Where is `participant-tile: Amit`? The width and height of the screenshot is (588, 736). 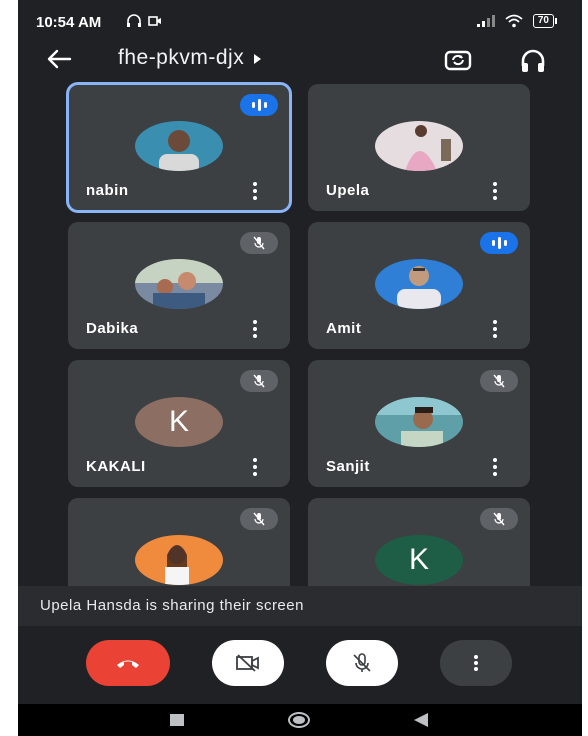
participant-tile: Amit is located at coordinates (419, 285).